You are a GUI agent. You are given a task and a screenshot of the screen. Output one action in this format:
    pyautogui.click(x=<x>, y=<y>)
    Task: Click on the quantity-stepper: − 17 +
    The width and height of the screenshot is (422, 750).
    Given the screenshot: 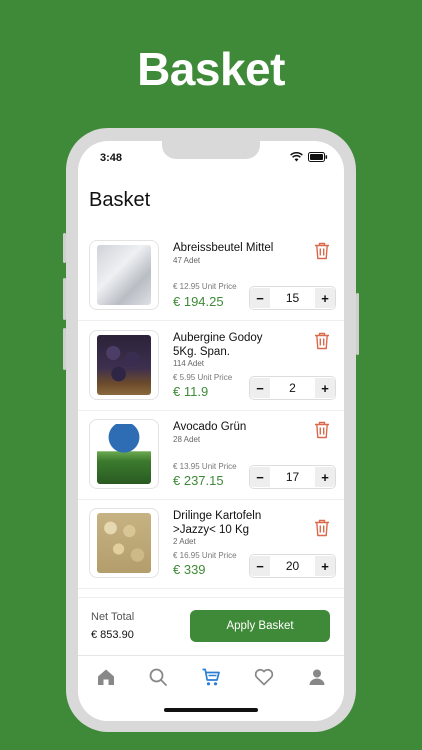 What is the action you would take?
    pyautogui.click(x=292, y=477)
    